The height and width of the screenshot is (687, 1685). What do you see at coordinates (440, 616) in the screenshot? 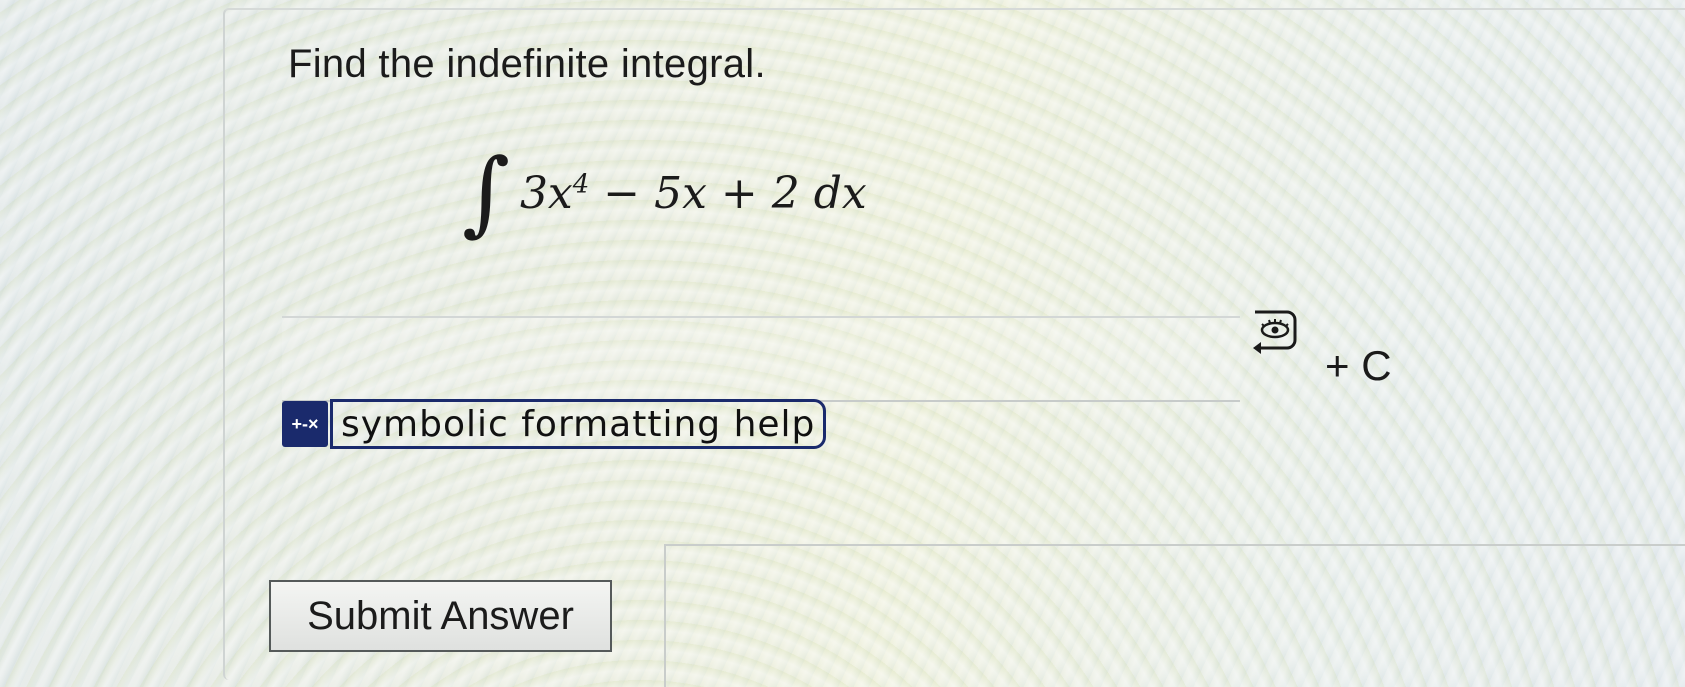
I see `submit-answer-button: Submit Answer` at bounding box center [440, 616].